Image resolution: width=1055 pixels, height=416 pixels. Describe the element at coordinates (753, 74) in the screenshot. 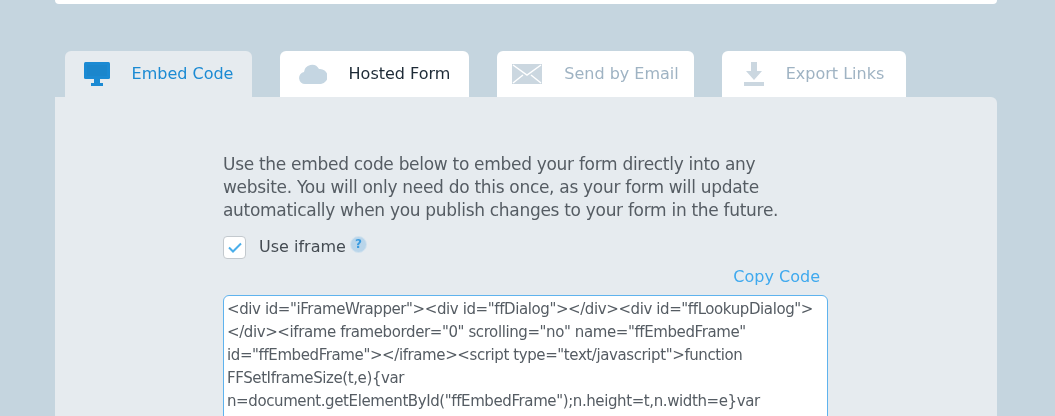

I see `download-icon` at that location.